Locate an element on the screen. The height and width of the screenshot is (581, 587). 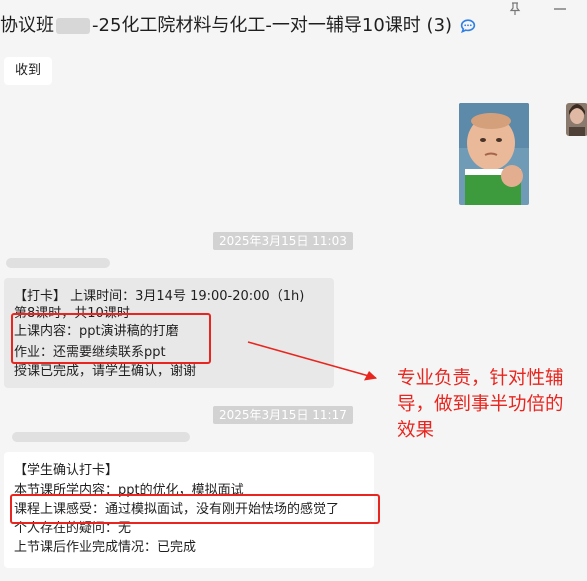
chat-bubble-icon is located at coordinates (468, 26).